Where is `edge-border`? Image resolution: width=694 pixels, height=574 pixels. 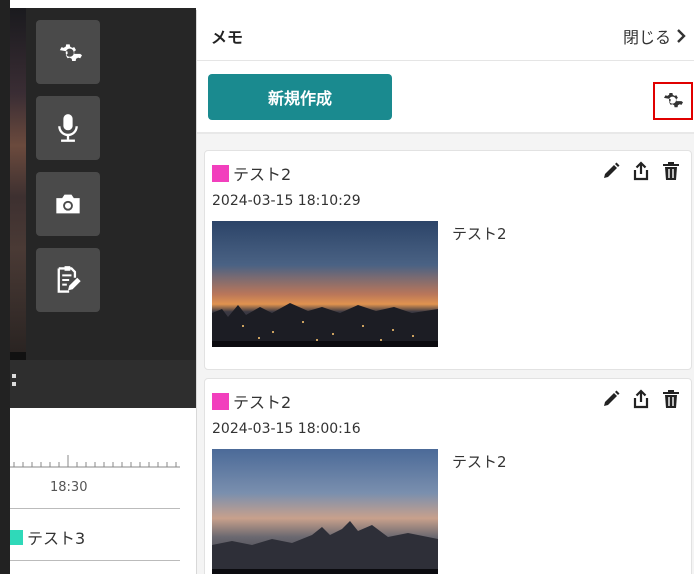
edge-border is located at coordinates (5, 287).